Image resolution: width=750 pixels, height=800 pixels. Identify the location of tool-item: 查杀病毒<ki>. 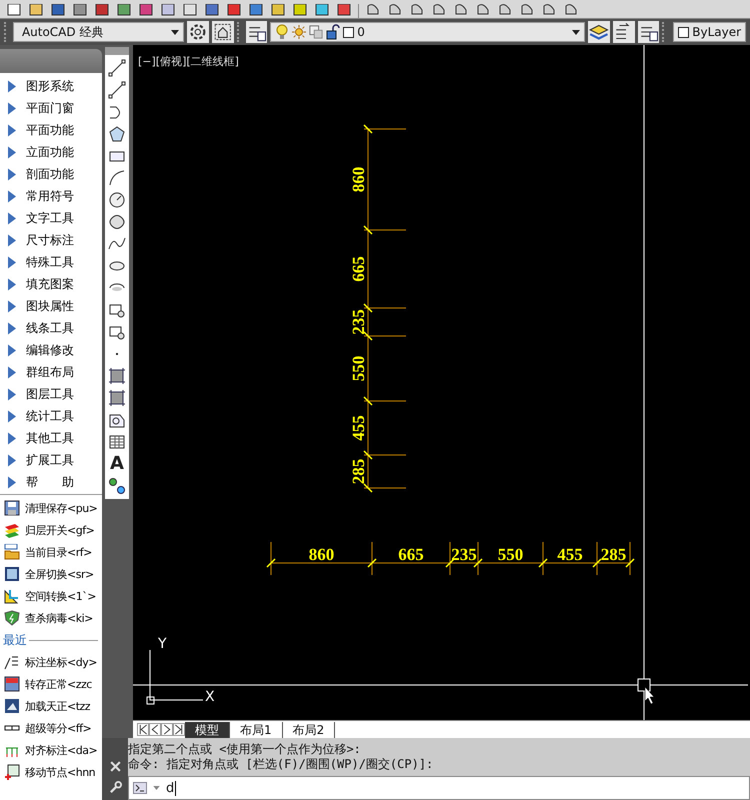
(51, 618).